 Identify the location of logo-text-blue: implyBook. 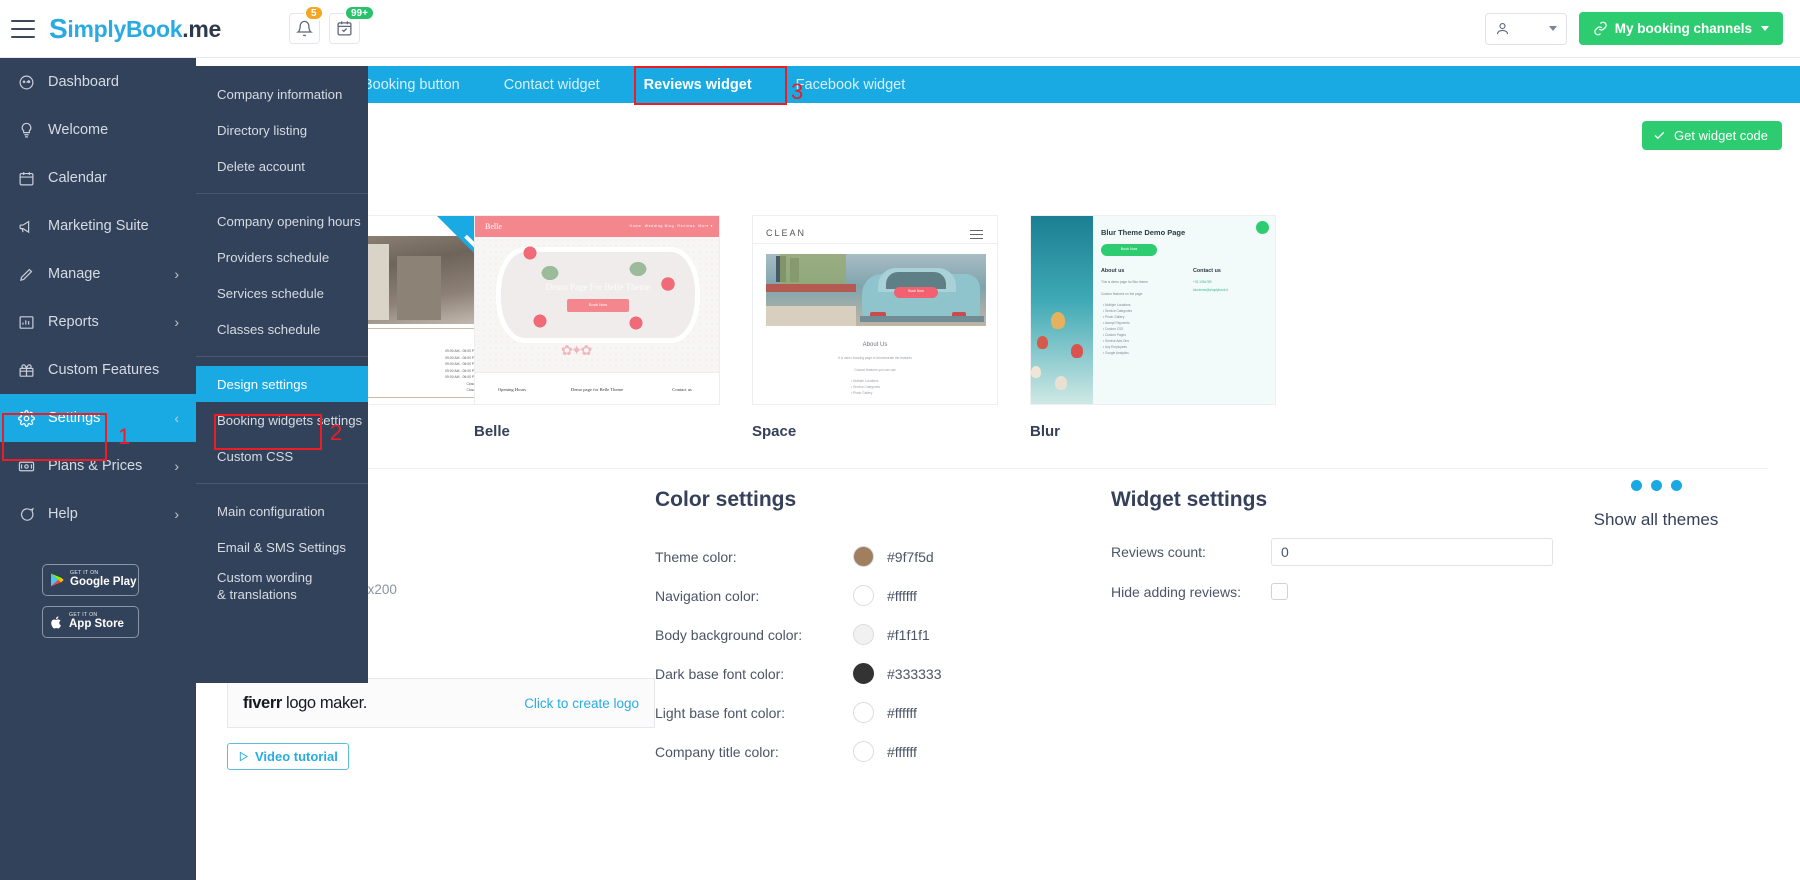
(125, 29).